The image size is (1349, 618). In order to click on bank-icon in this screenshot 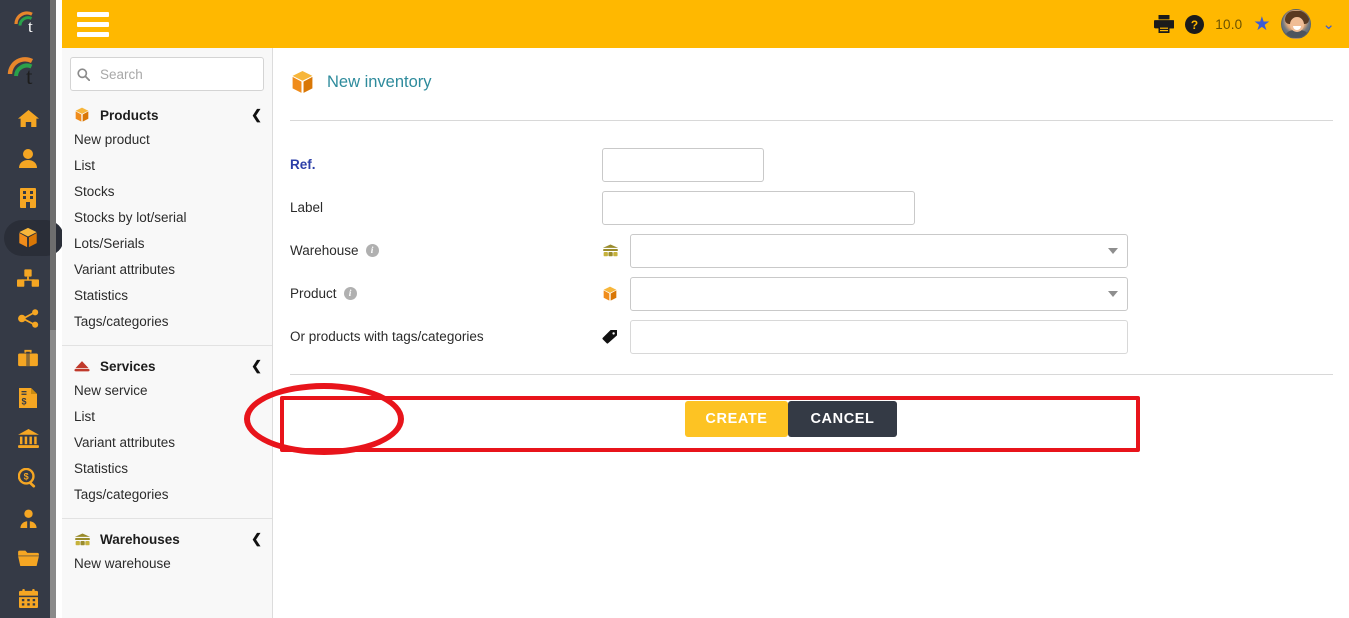, I will do `click(28, 438)`.